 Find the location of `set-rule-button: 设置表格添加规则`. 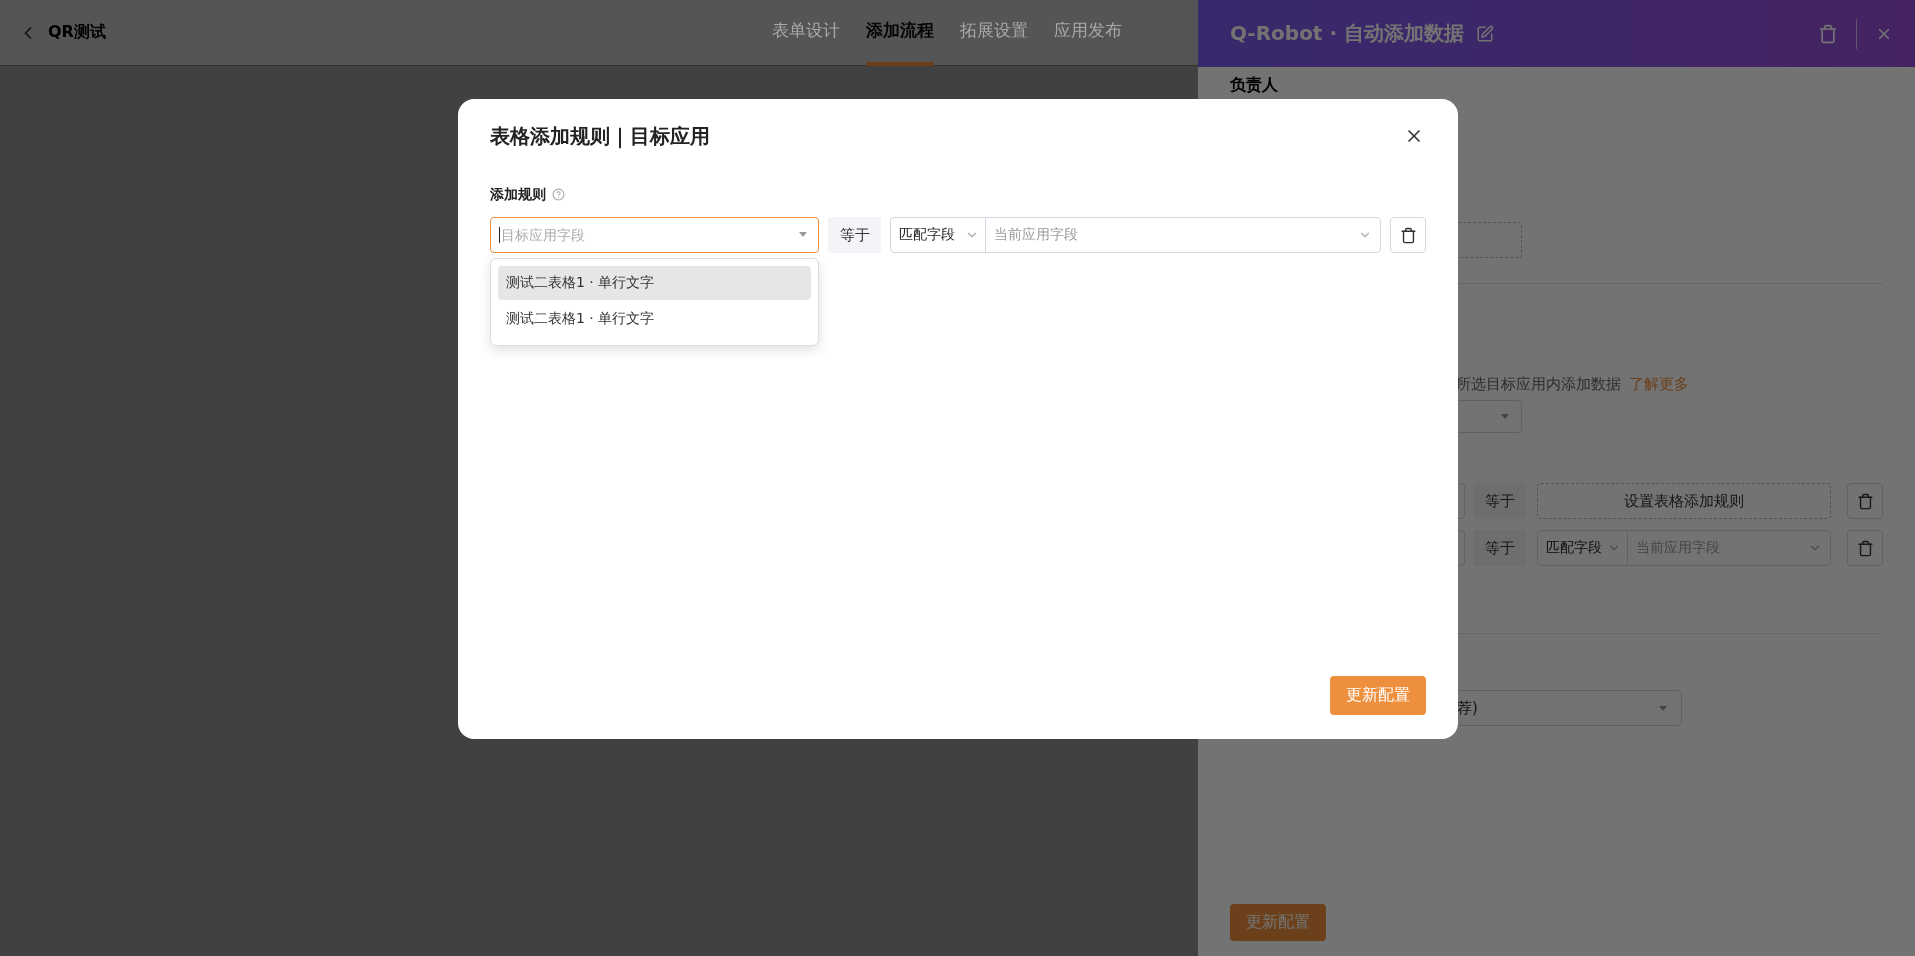

set-rule-button: 设置表格添加规则 is located at coordinates (1684, 501).